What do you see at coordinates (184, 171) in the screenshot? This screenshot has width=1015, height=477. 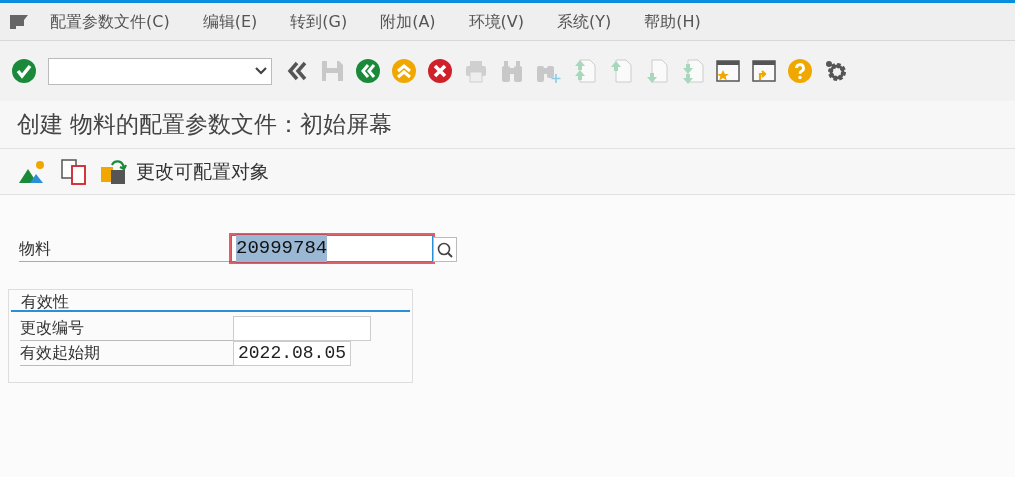 I see `change-object-button: 更改可配置对象` at bounding box center [184, 171].